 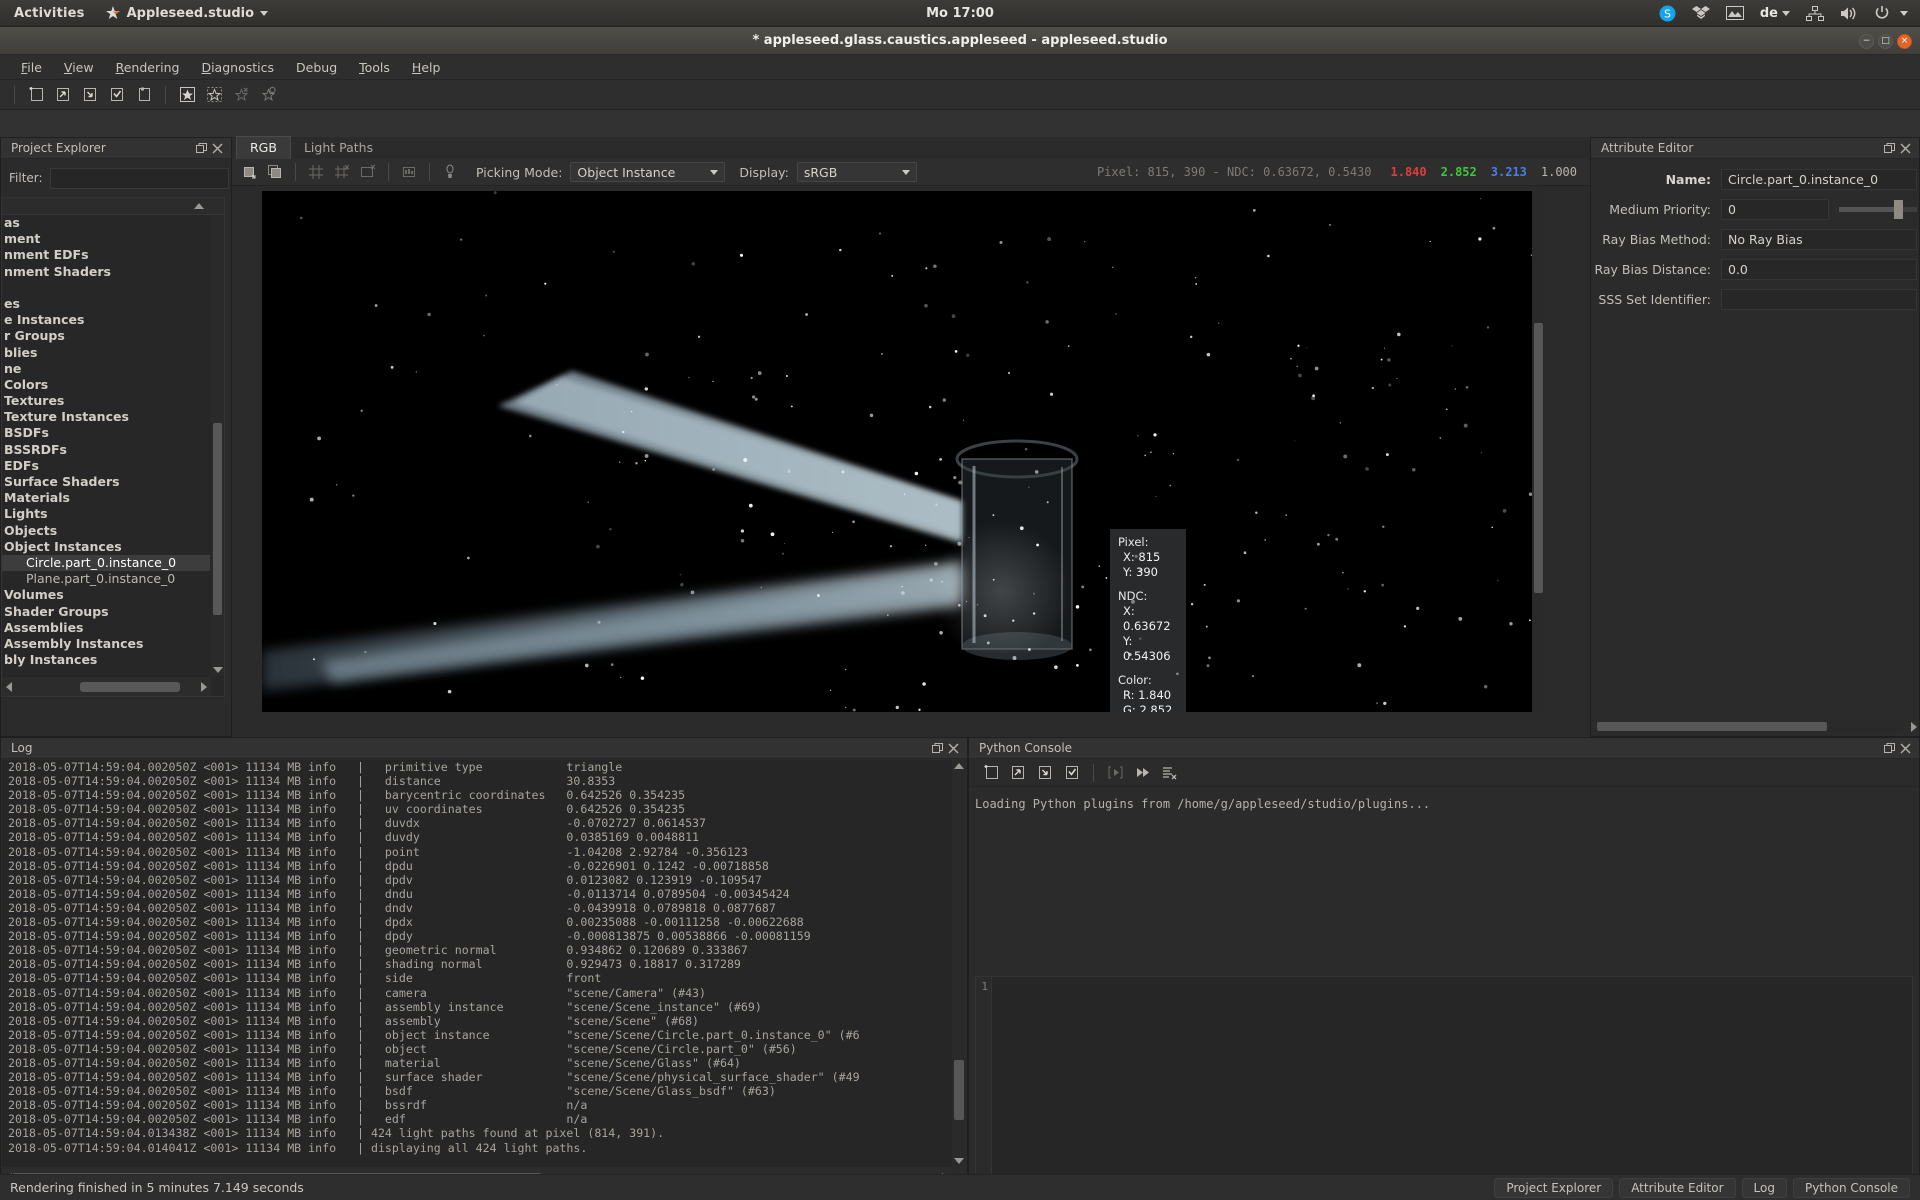 I want to click on log-vertical-scroll-thumb, so click(x=959, y=1090).